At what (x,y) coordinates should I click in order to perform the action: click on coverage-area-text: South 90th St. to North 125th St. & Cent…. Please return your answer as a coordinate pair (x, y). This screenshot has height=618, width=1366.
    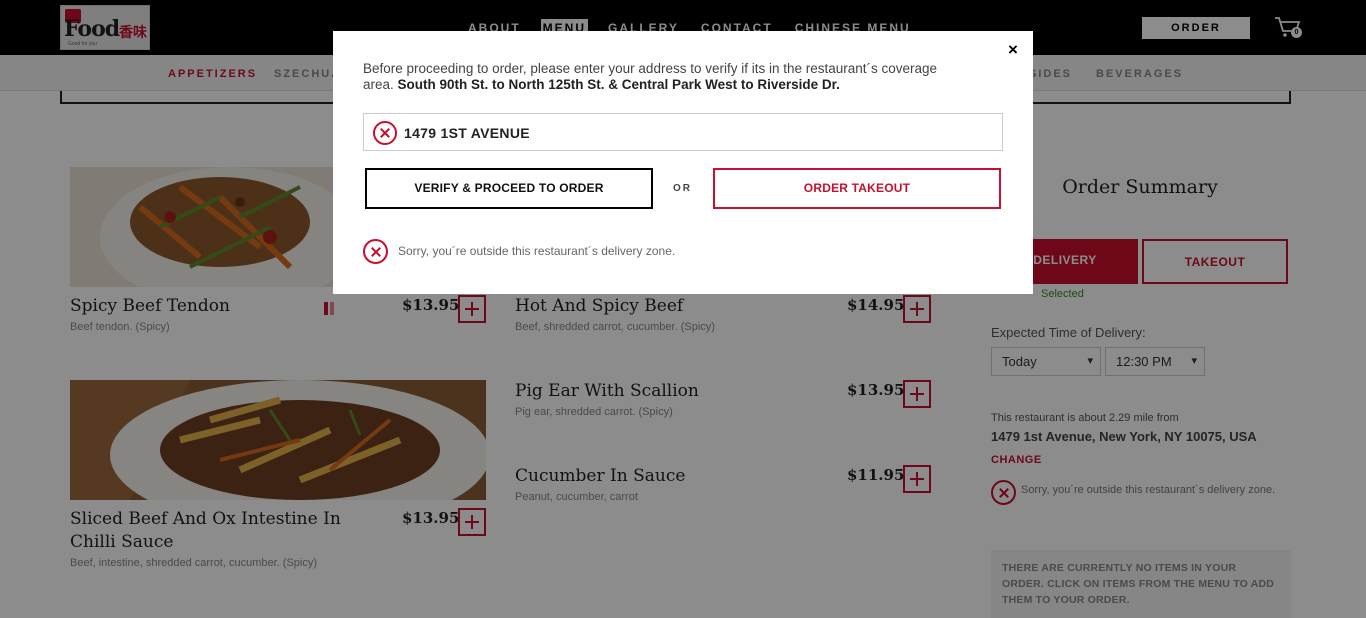
    Looking at the image, I should click on (618, 84).